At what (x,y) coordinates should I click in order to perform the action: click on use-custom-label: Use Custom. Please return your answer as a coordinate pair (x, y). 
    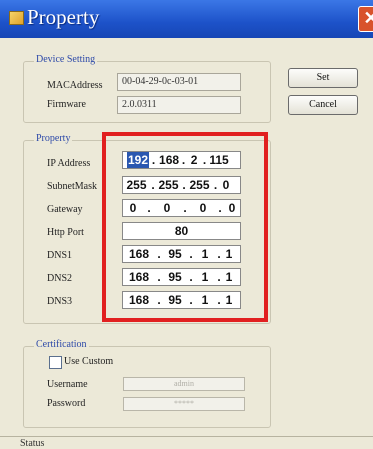
    Looking at the image, I should click on (89, 361).